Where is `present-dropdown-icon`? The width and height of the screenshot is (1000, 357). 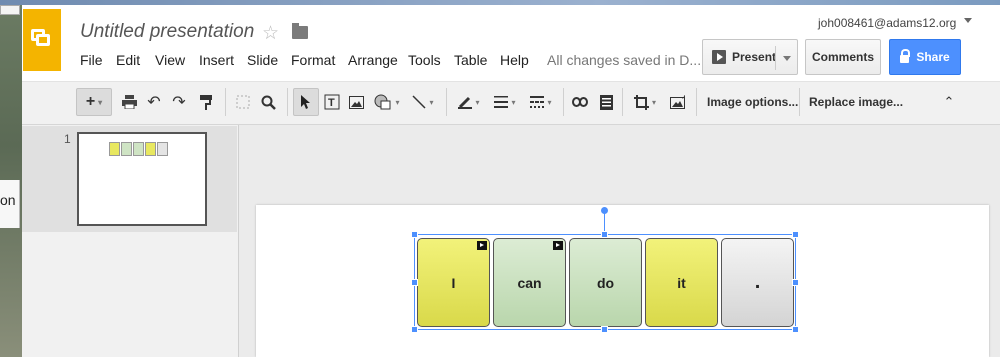 present-dropdown-icon is located at coordinates (787, 58).